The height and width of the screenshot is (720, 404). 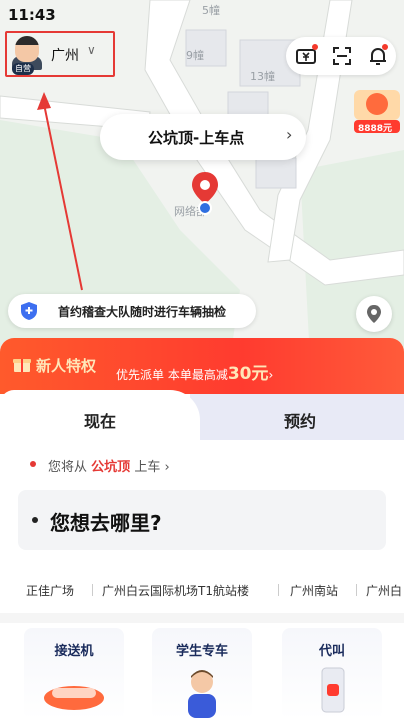 I want to click on gift-icon, so click(x=22, y=365).